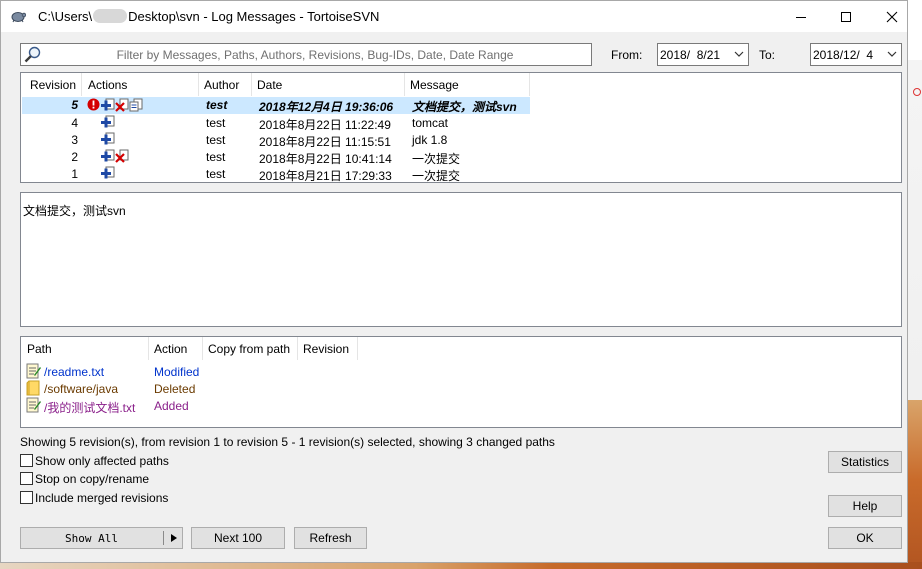 The height and width of the screenshot is (569, 922). Describe the element at coordinates (74, 157) in the screenshot. I see `revision-number: 2` at that location.